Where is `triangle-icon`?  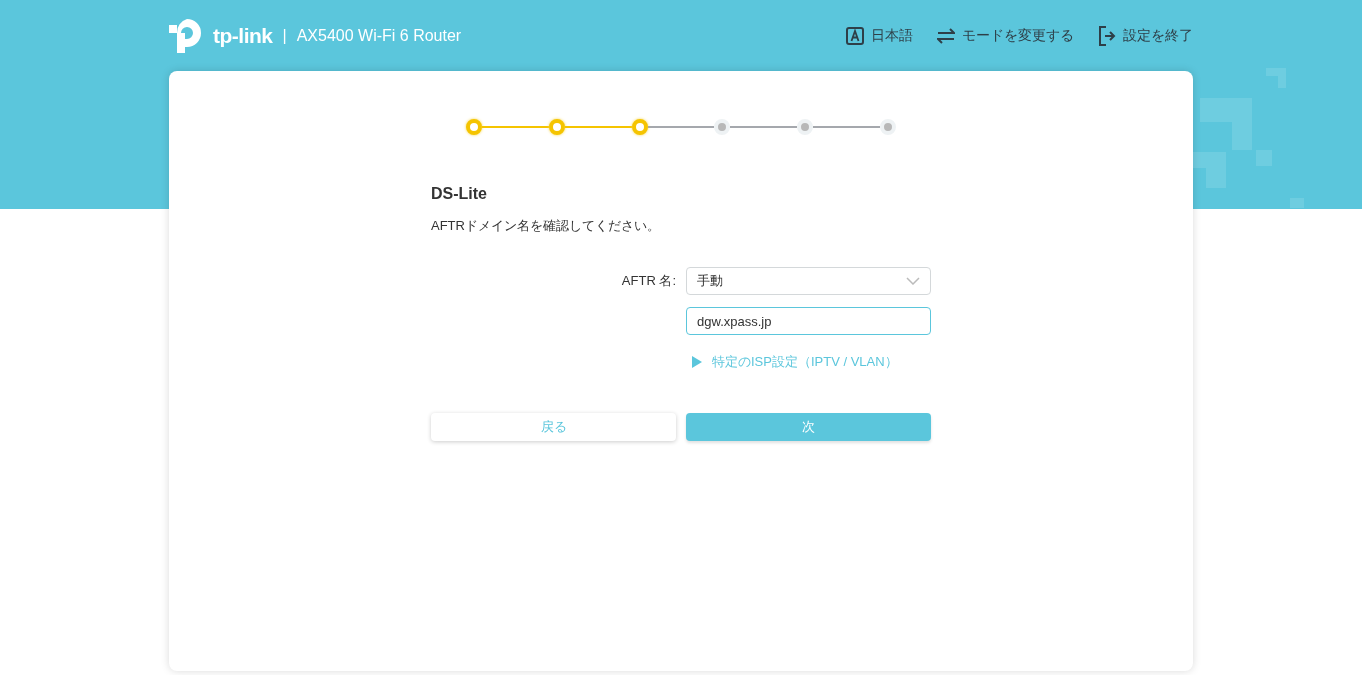
triangle-icon is located at coordinates (697, 362).